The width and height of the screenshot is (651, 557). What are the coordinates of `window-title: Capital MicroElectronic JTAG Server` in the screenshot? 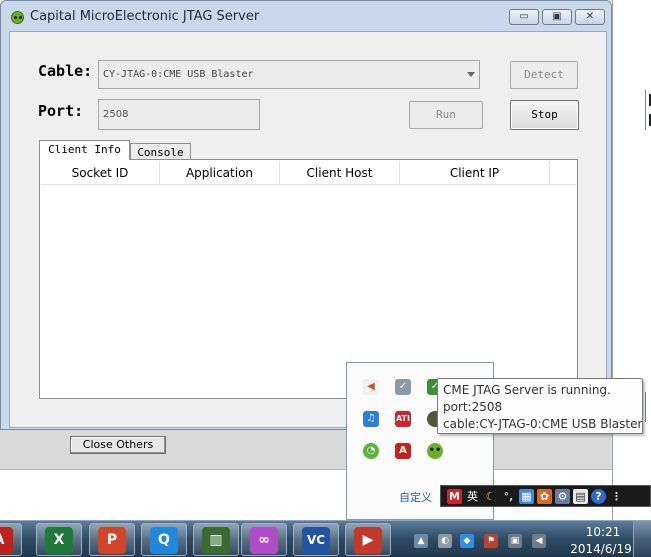 It's located at (145, 16).